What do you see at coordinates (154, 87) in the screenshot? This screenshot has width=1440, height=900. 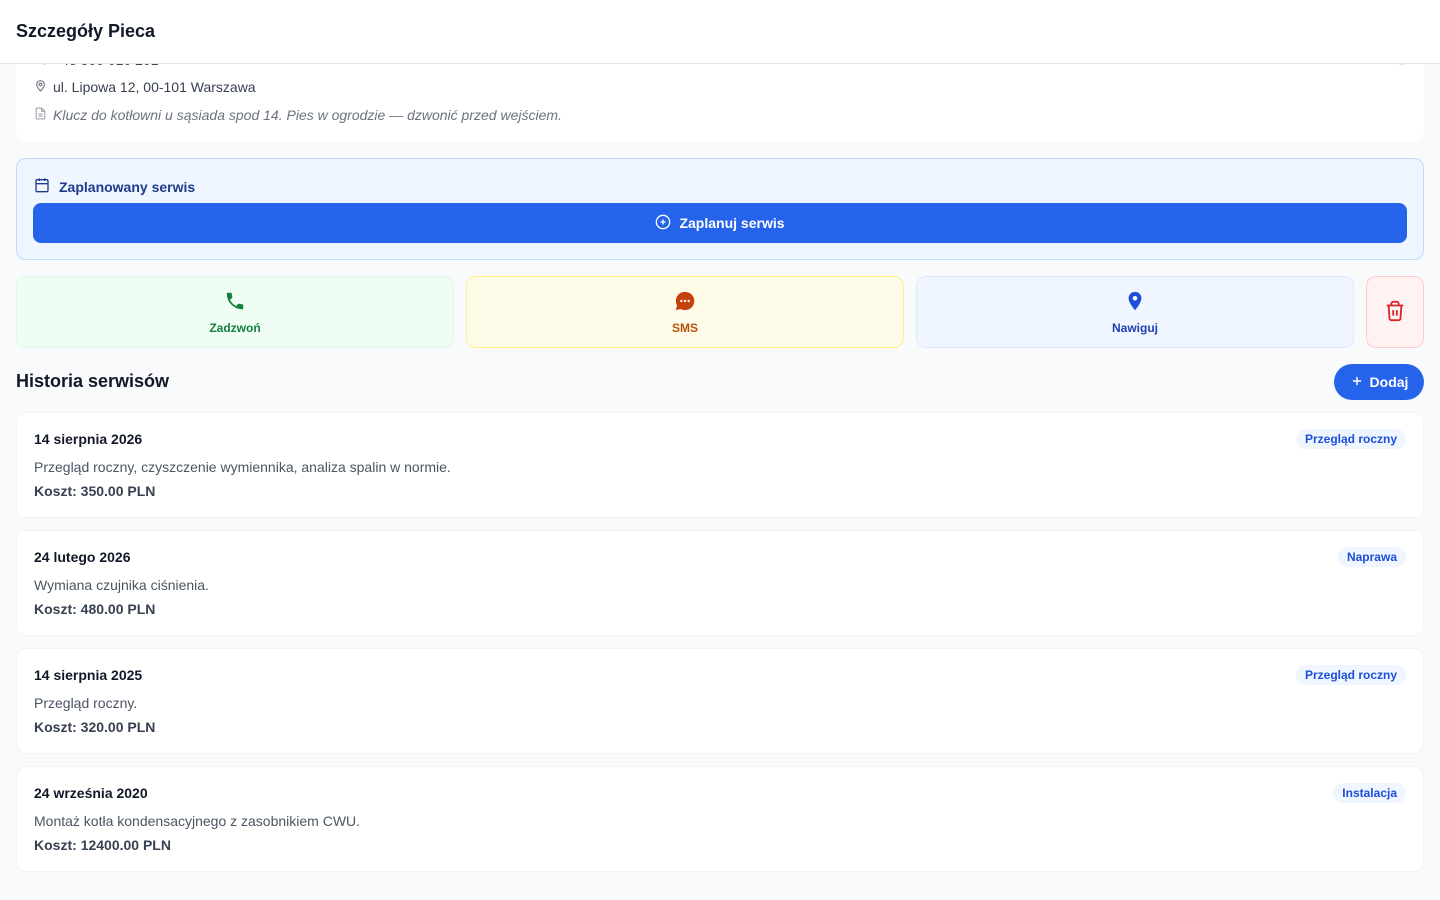 I see `contact-address: ul. Lipowa 12, 00-101 Warszawa` at bounding box center [154, 87].